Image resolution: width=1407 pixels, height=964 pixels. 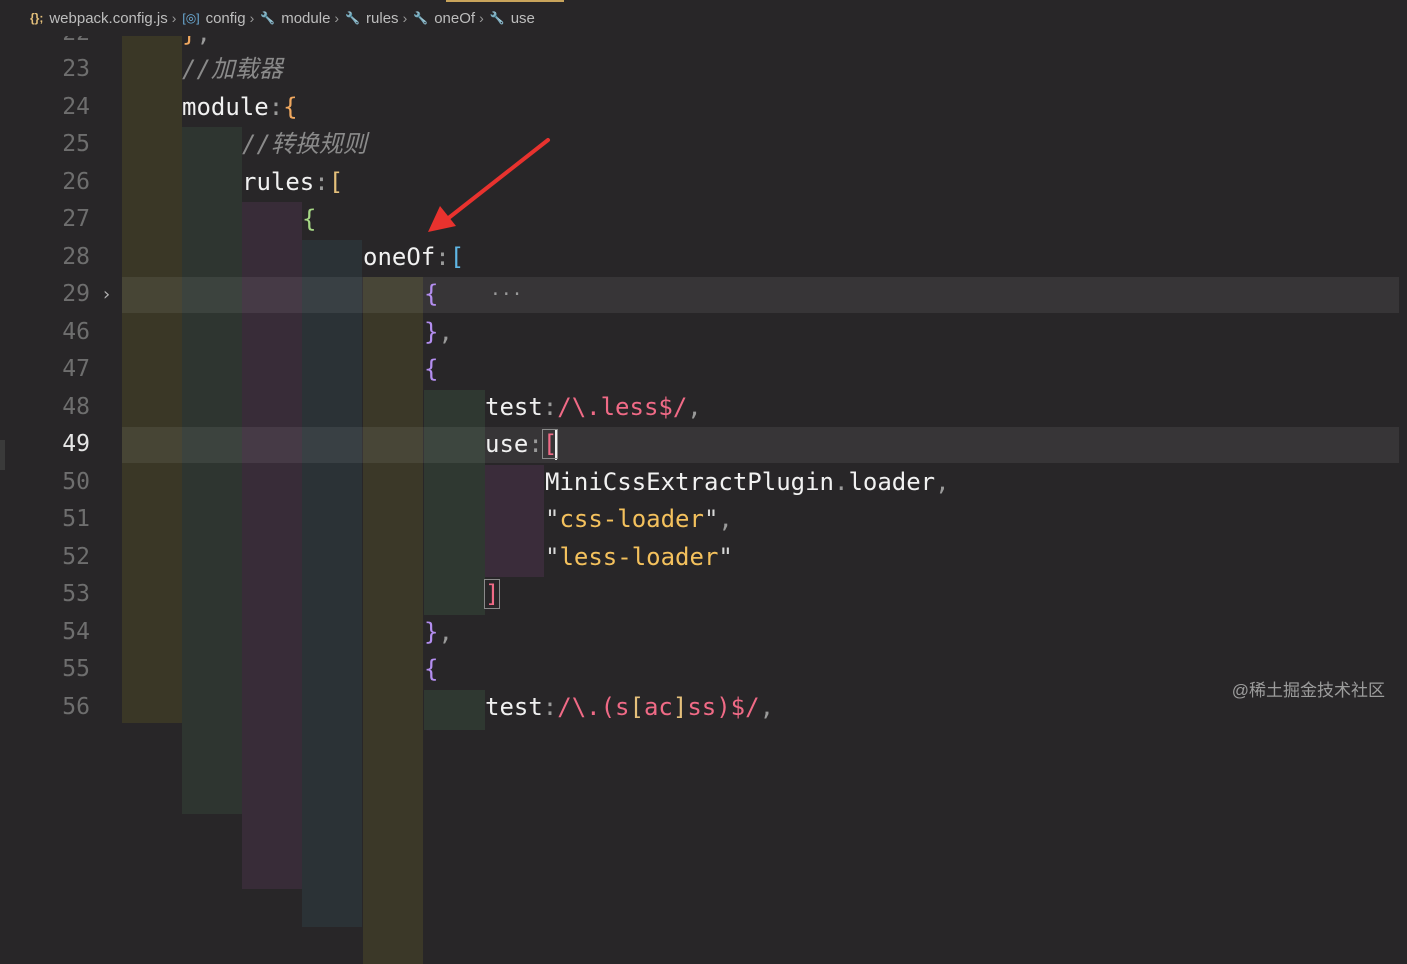 I want to click on breadcrumb-accent-line, so click(x=505, y=1).